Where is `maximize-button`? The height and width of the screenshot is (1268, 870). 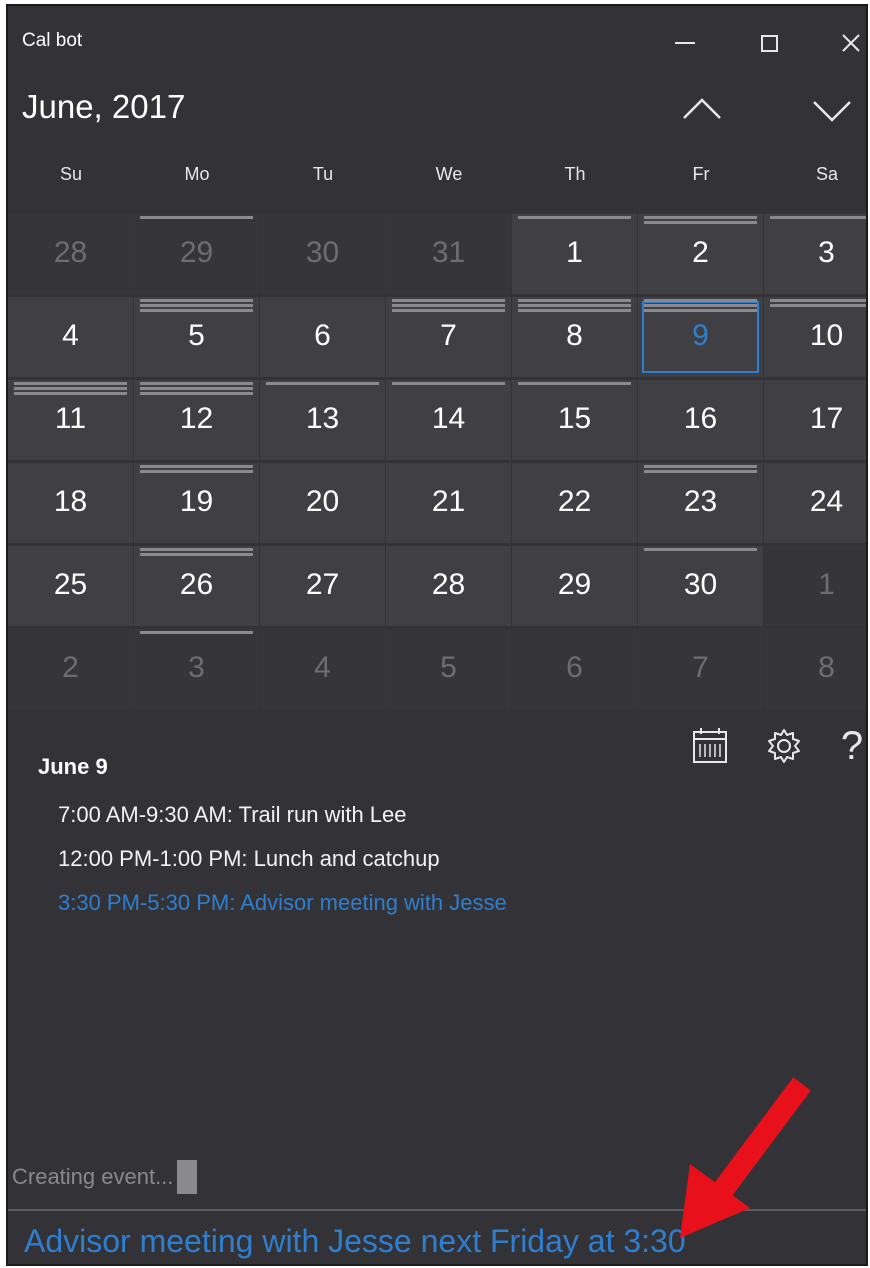 maximize-button is located at coordinates (769, 43).